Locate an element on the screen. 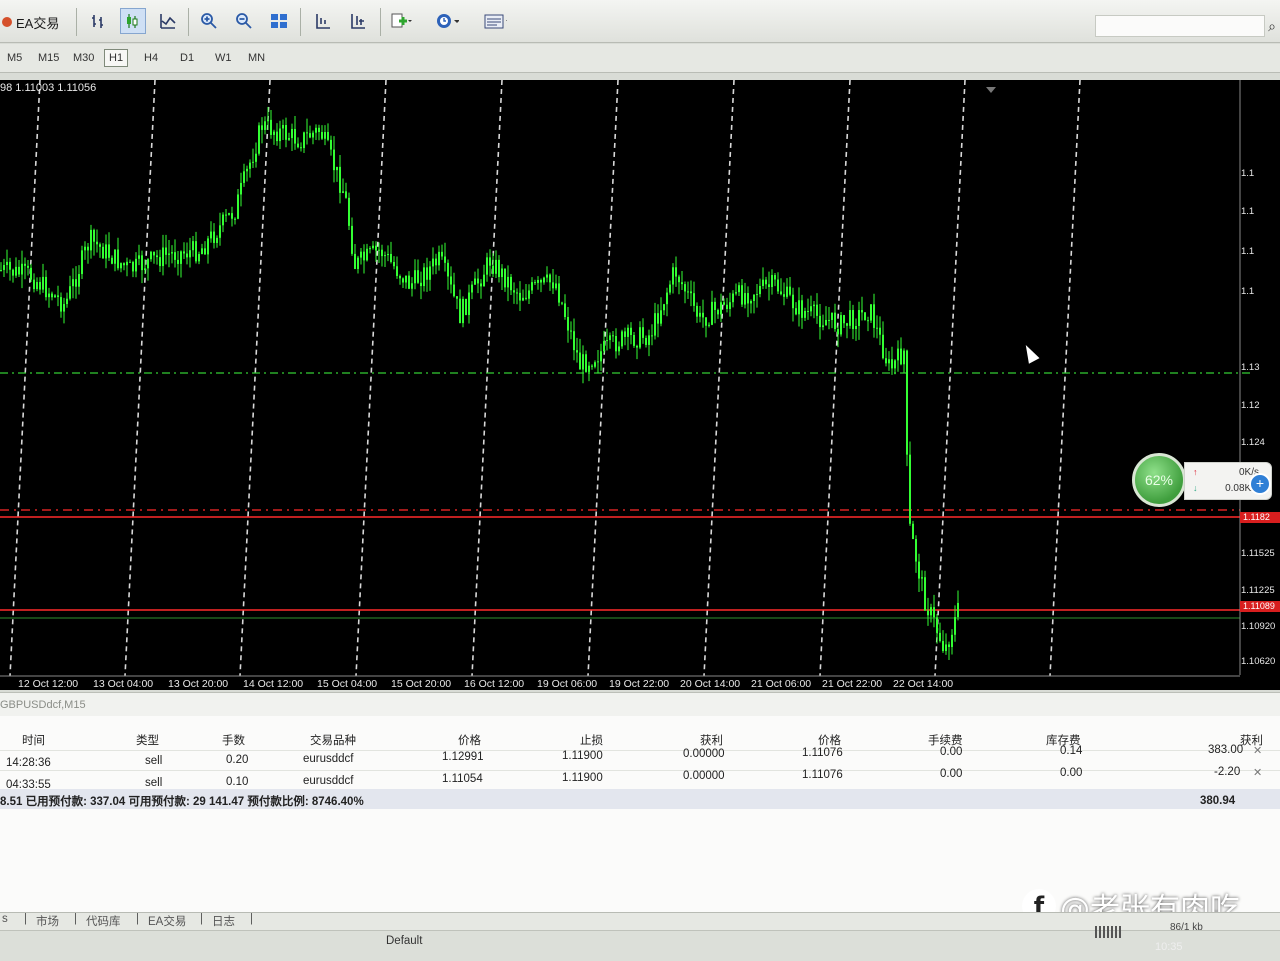  bar-chart-icon is located at coordinates (99, 21).